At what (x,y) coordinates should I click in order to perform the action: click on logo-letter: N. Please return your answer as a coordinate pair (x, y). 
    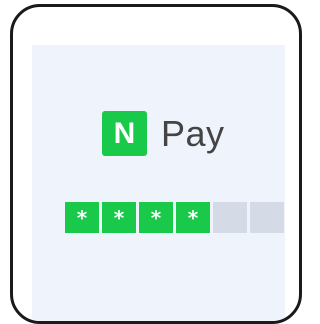
    Looking at the image, I should click on (124, 133).